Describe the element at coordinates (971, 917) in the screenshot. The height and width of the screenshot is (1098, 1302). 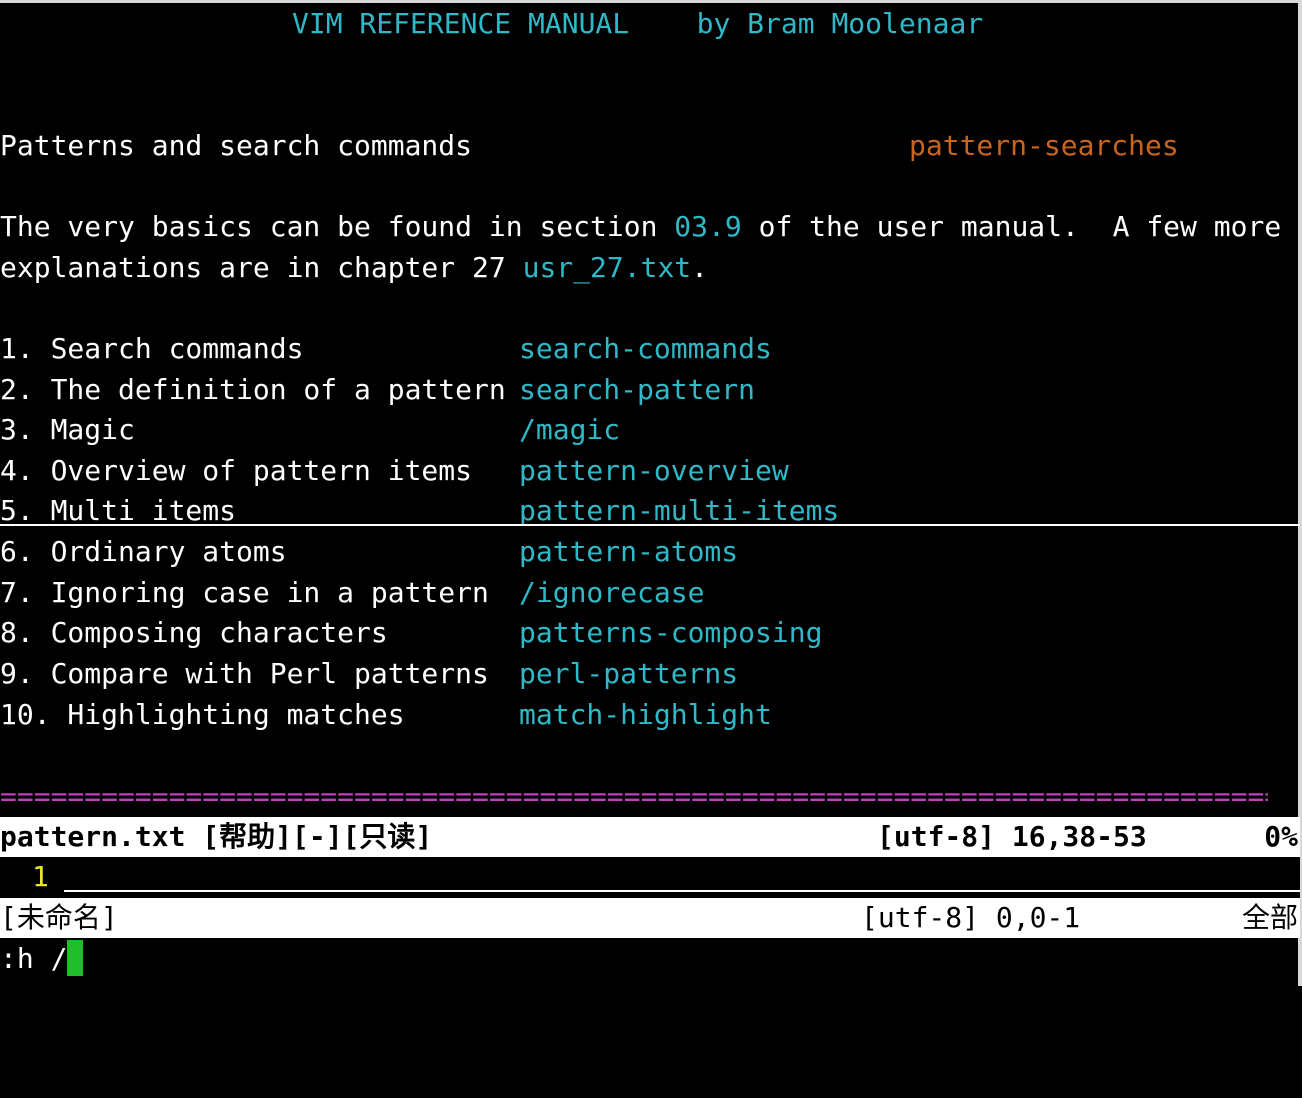
I see `statusline-encoding-position: [utf-8] 0,0-1` at that location.